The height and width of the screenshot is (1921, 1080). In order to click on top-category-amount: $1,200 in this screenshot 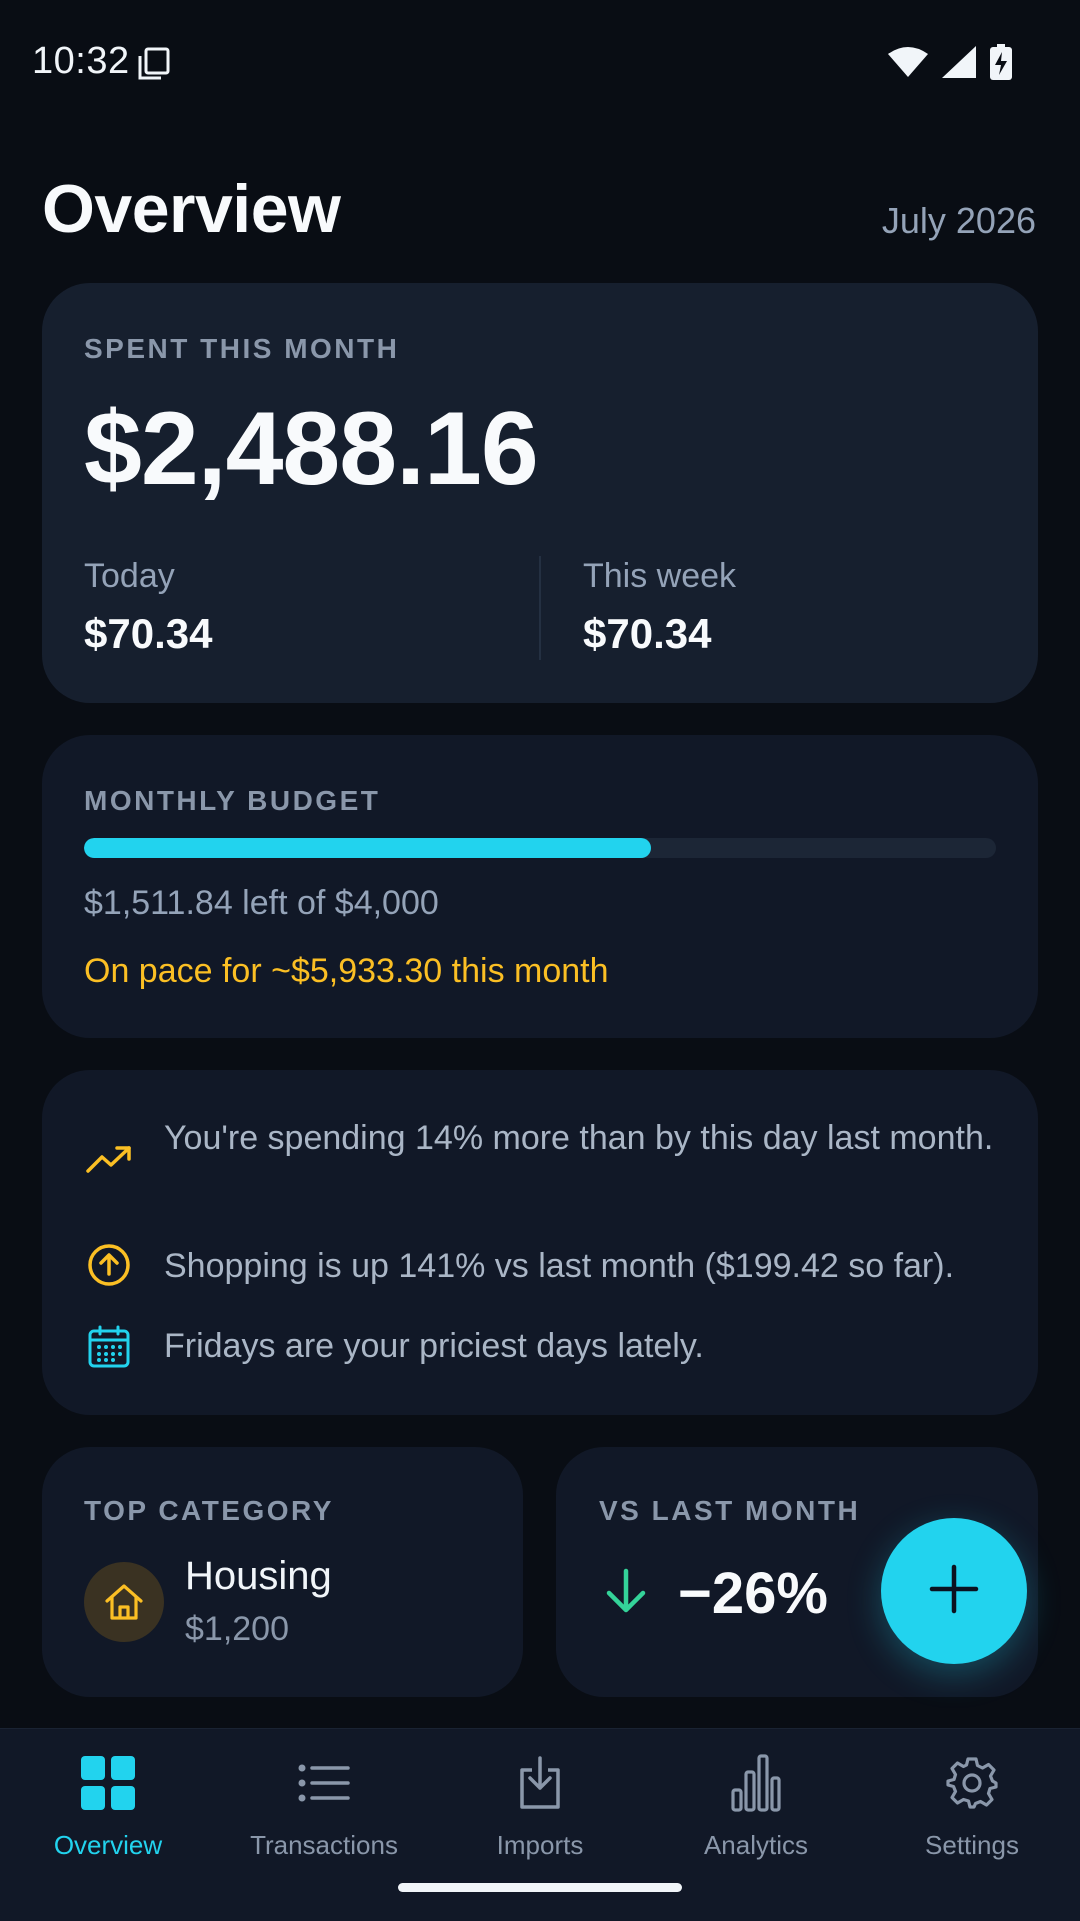, I will do `click(237, 1629)`.